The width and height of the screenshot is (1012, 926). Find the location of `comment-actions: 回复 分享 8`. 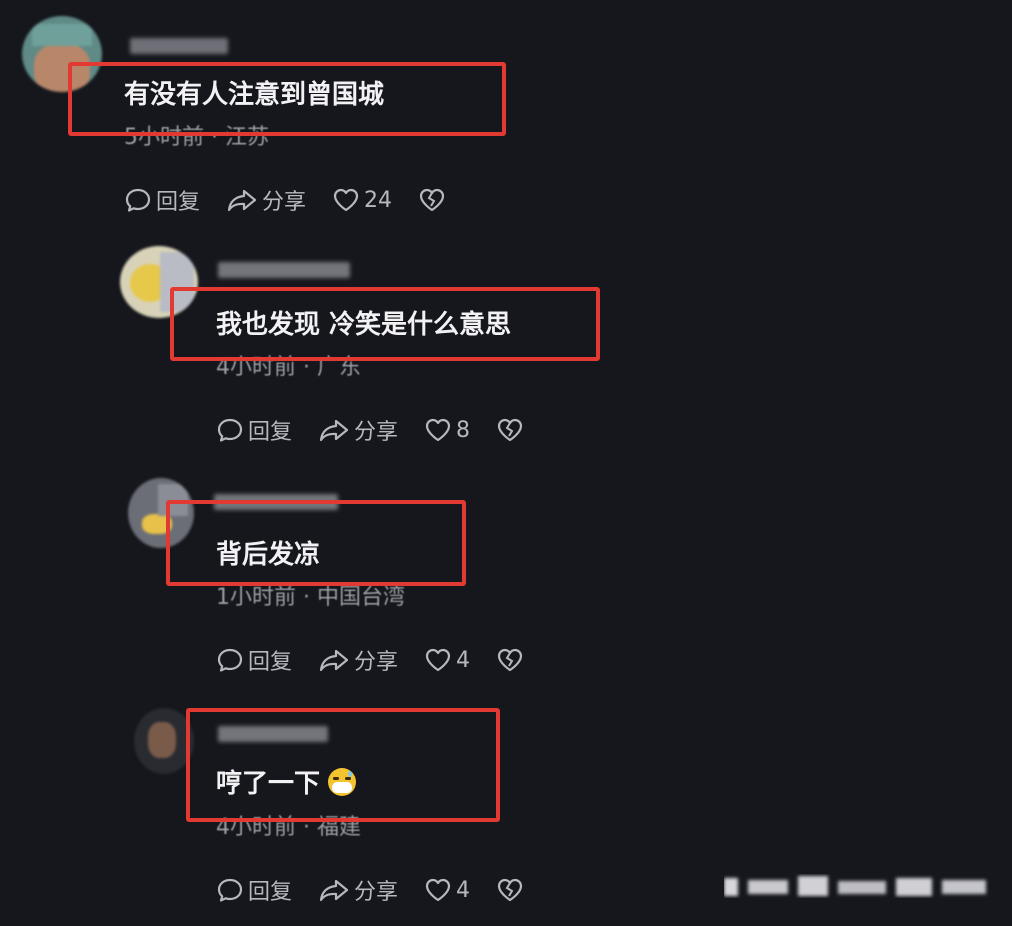

comment-actions: 回复 分享 8 is located at coordinates (383, 430).